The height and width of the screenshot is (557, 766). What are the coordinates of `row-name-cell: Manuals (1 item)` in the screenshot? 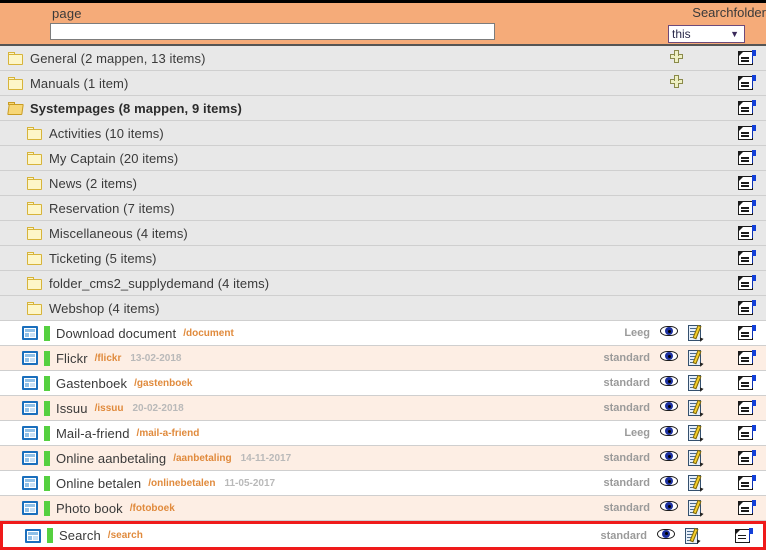 It's located at (383, 83).